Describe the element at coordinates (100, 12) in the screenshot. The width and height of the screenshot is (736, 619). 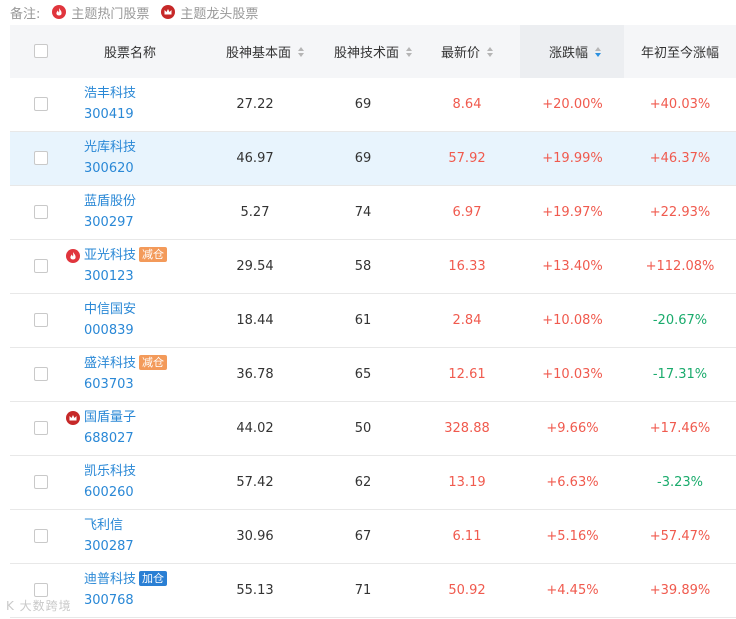
I see `legend-hot: 主题热门股票` at that location.